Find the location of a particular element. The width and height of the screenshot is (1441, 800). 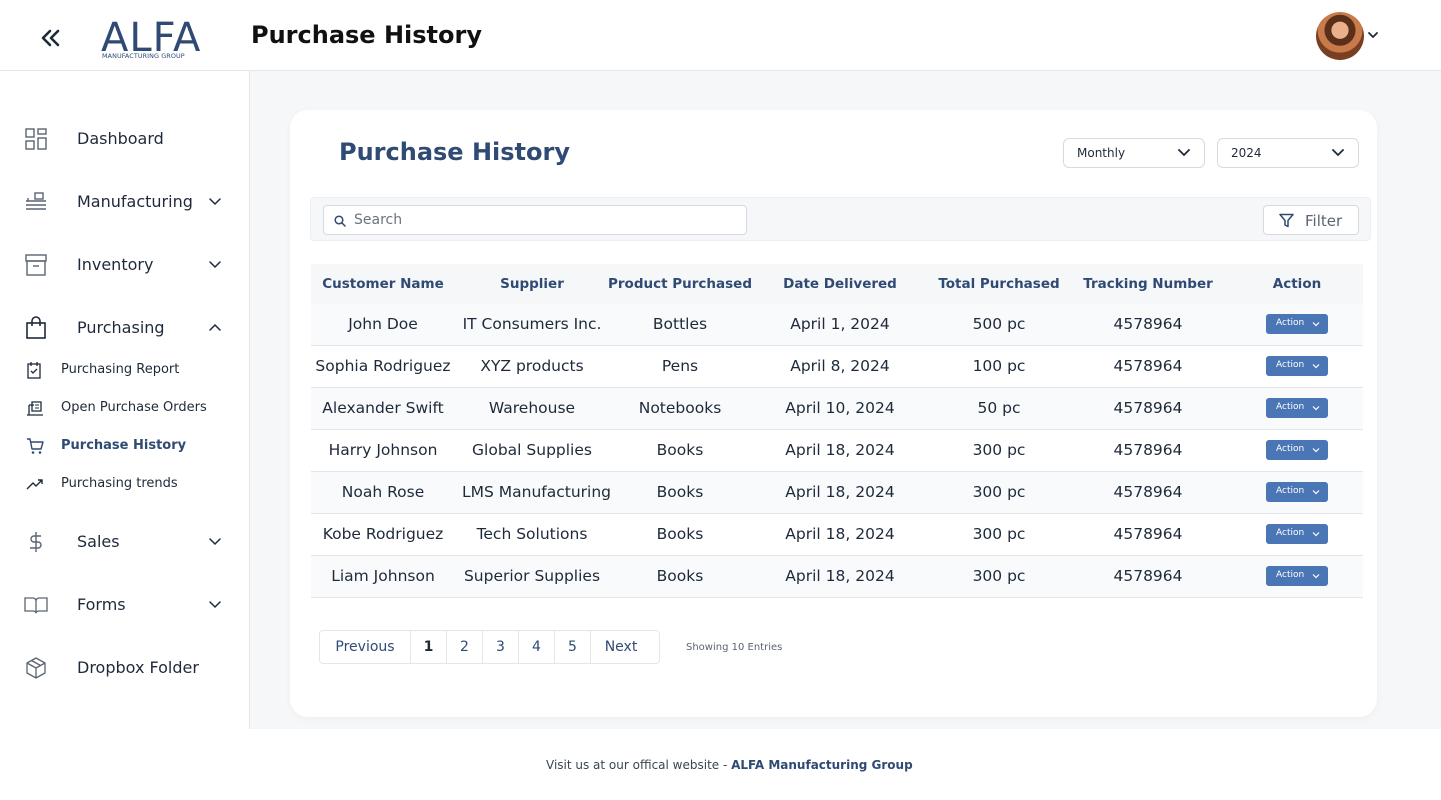

product-cell: Bottles is located at coordinates (680, 324).